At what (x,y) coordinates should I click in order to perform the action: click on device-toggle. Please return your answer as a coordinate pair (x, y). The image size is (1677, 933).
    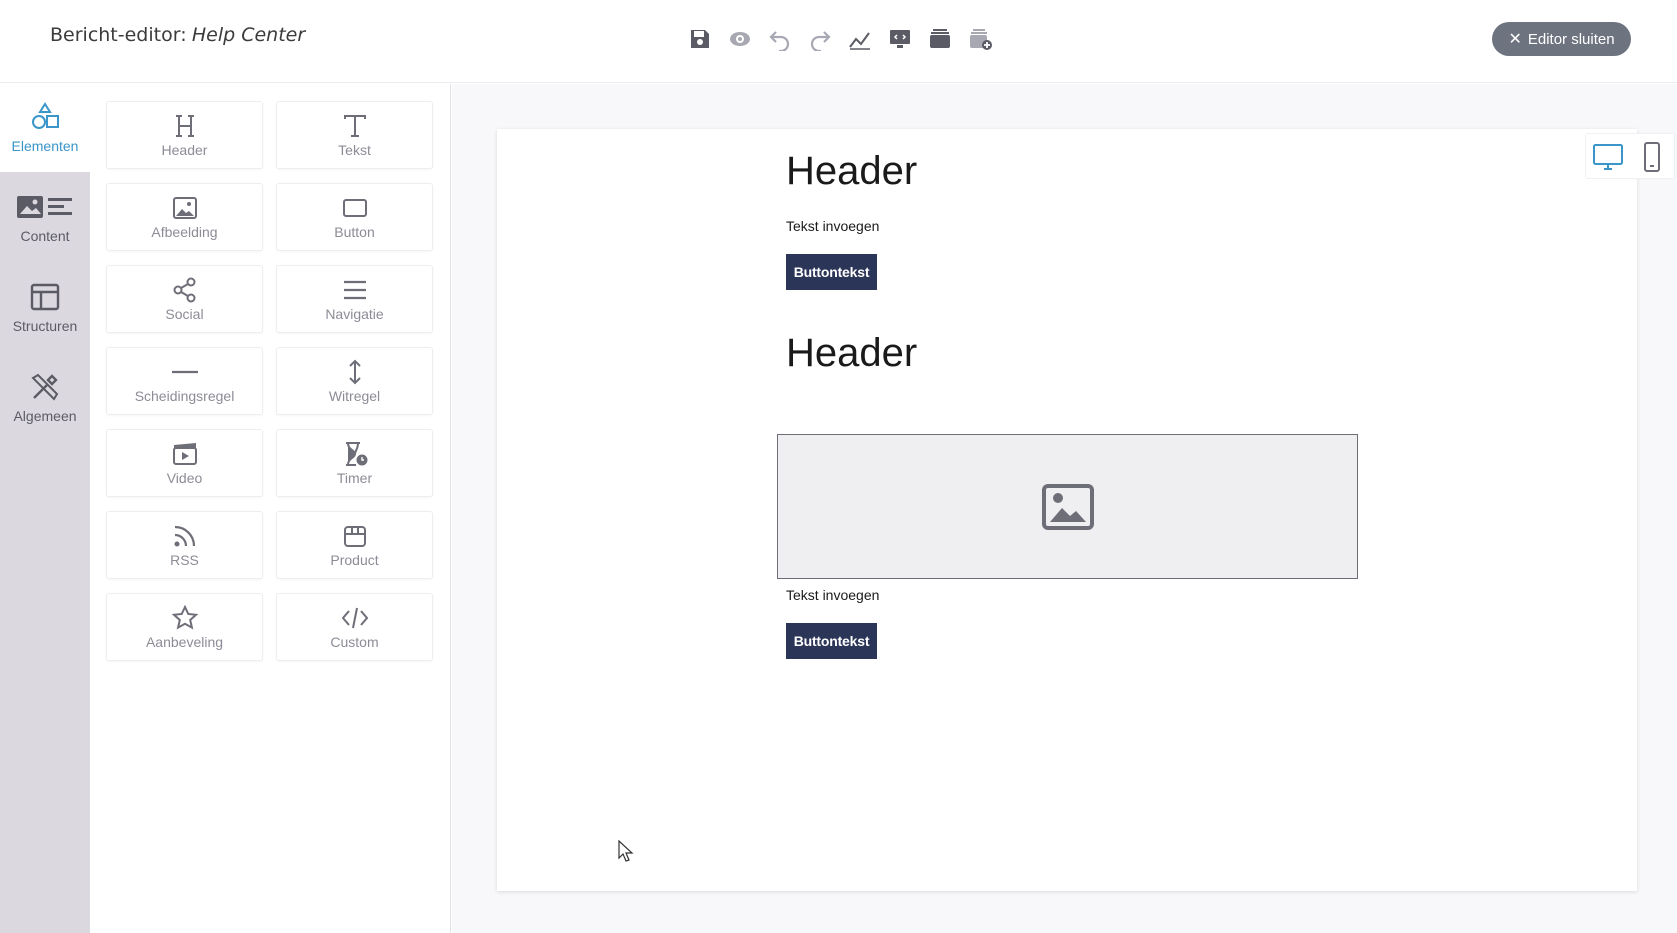
    Looking at the image, I should click on (1630, 156).